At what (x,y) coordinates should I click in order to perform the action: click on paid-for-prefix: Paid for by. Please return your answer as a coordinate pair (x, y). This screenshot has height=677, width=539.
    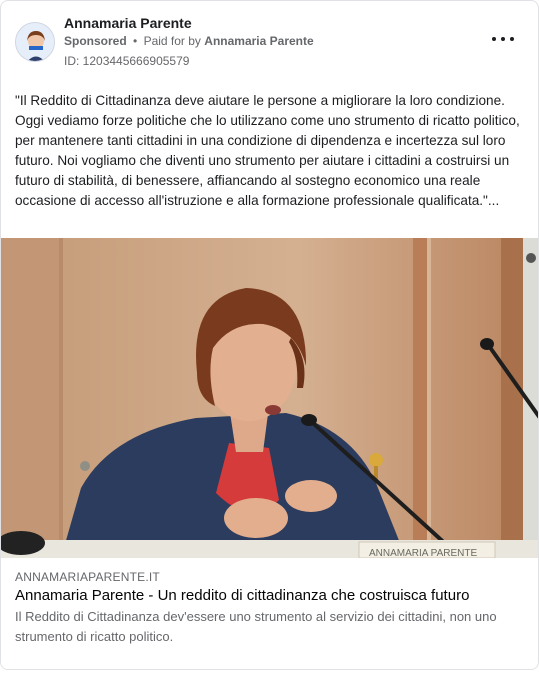
    Looking at the image, I should click on (172, 41).